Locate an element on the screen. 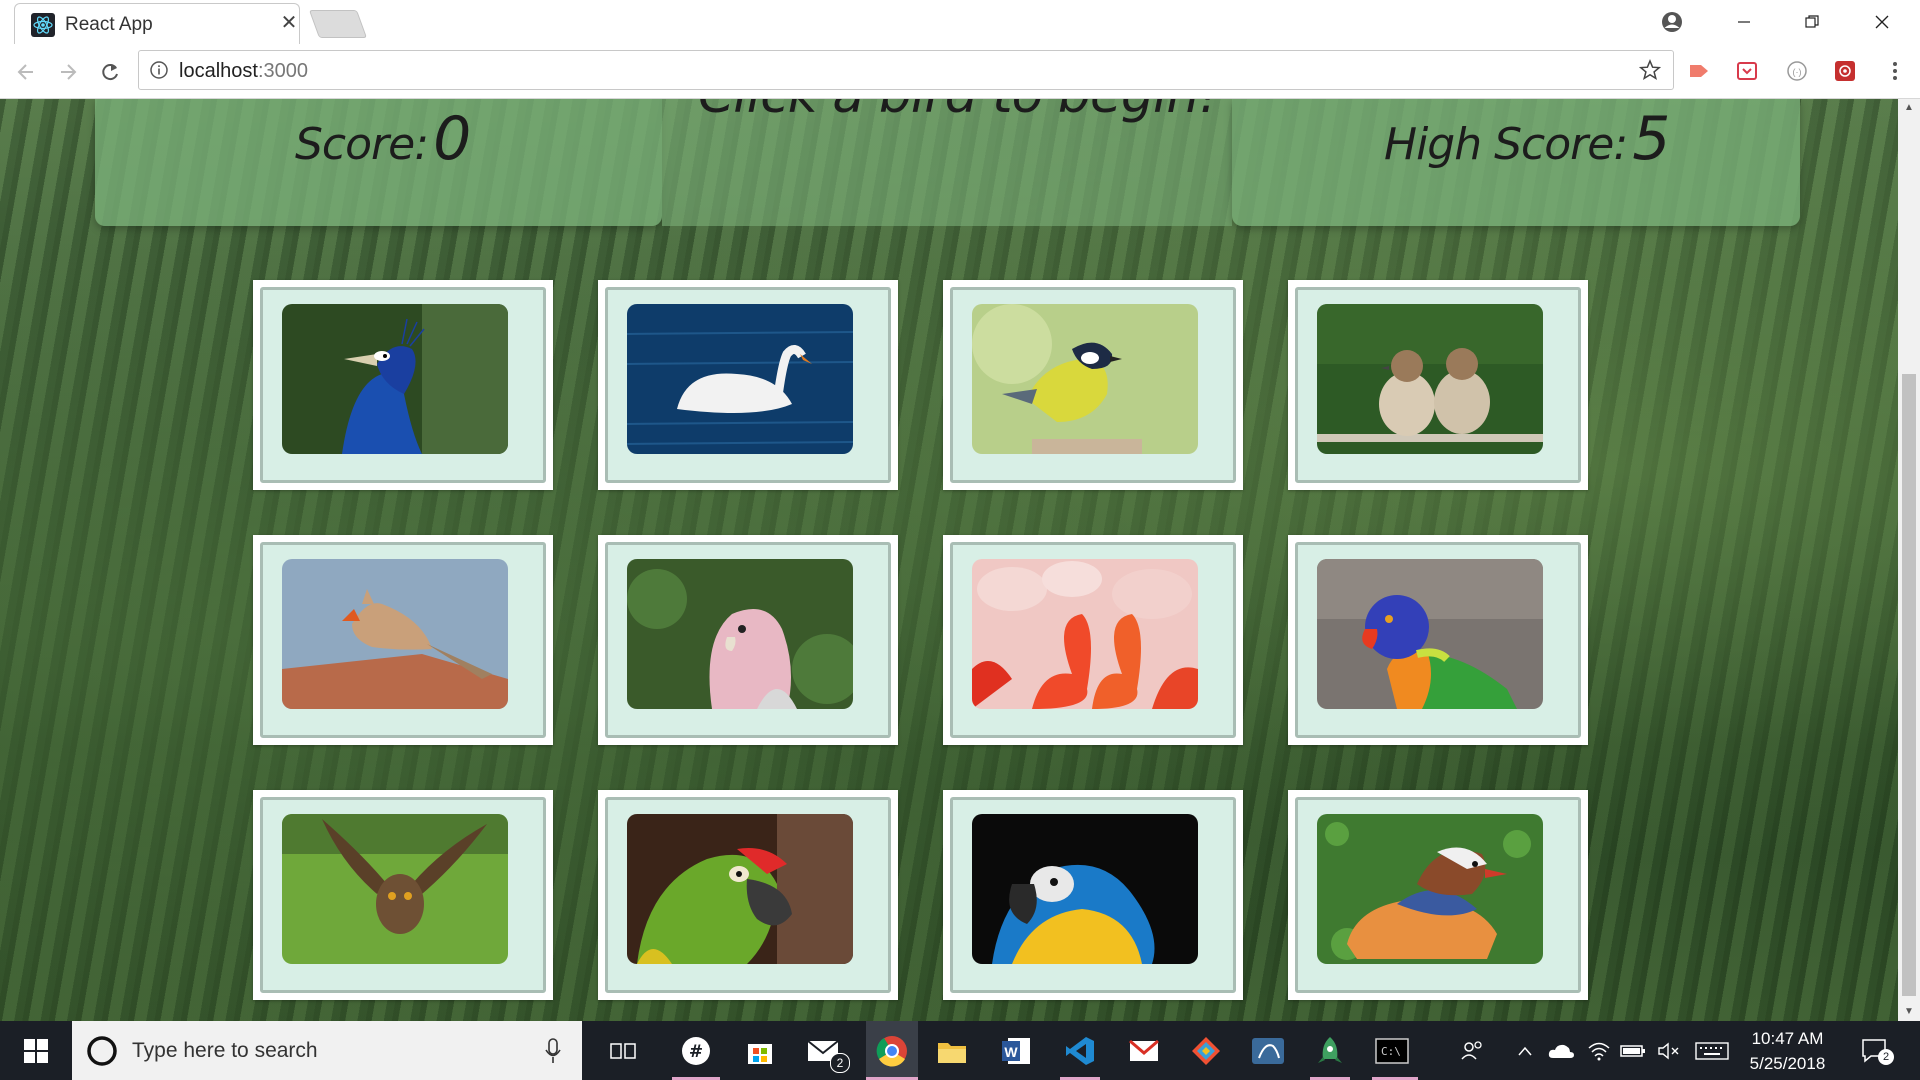 The image size is (1920, 1080). message-panel: Click a bird to begin! is located at coordinates (947, 162).